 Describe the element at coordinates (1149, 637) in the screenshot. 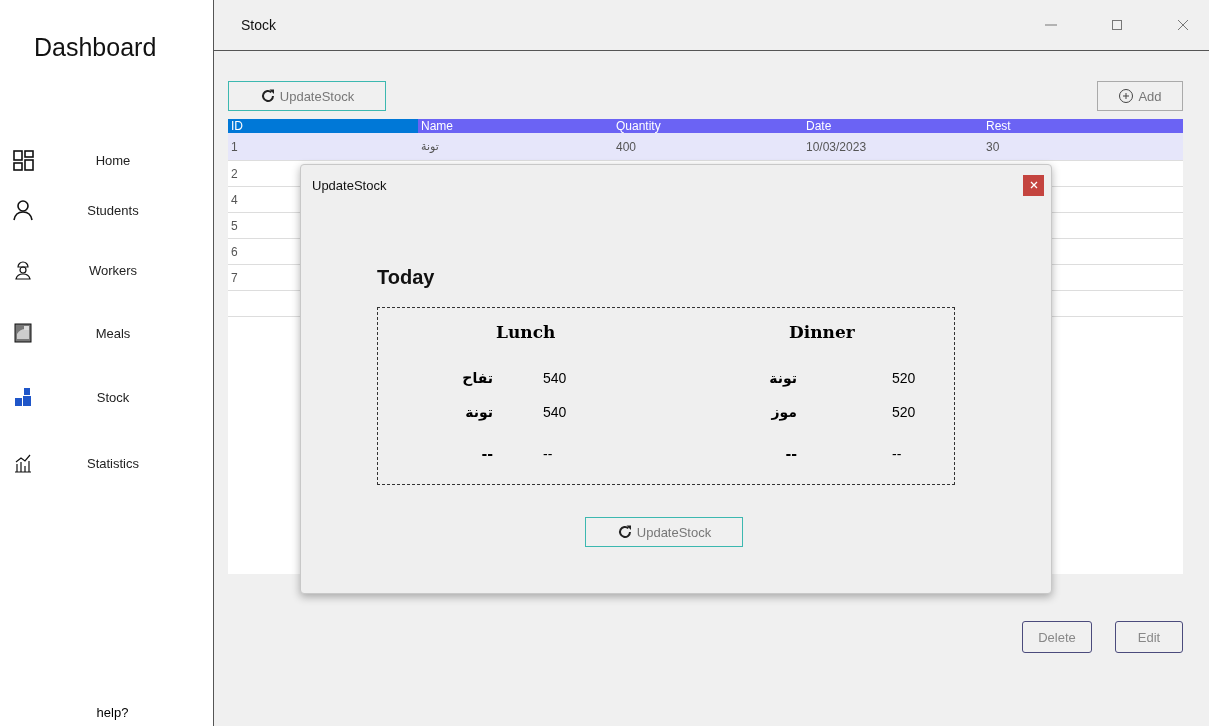

I see `footer-button: Edit` at that location.